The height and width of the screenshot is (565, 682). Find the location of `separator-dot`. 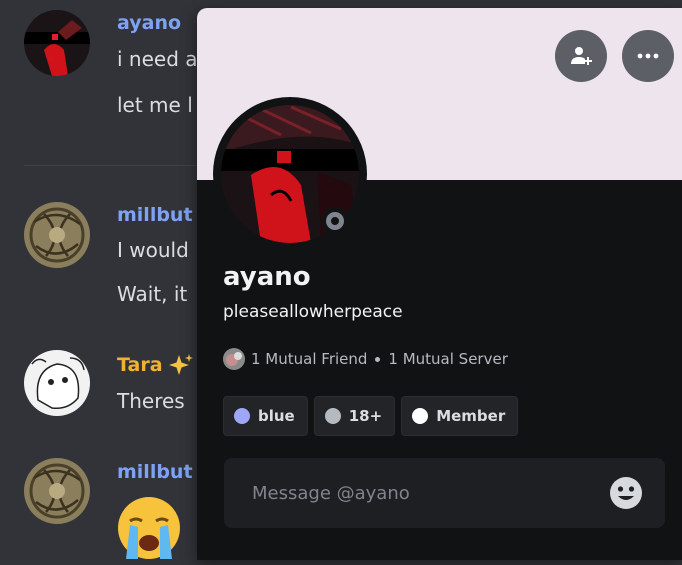

separator-dot is located at coordinates (378, 359).